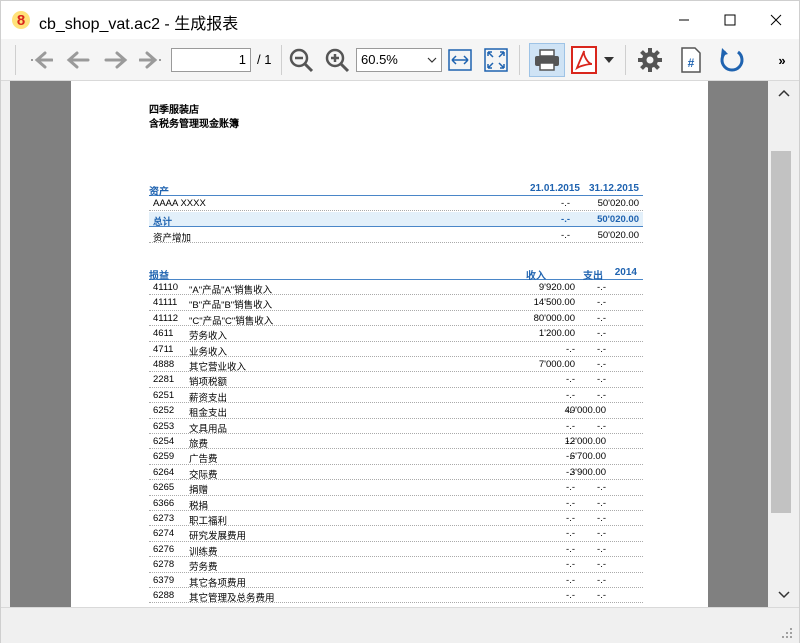  Describe the element at coordinates (400, 20) in the screenshot. I see `title-bar: 8 cb_shop_vat.ac2 - 生成报表` at that location.